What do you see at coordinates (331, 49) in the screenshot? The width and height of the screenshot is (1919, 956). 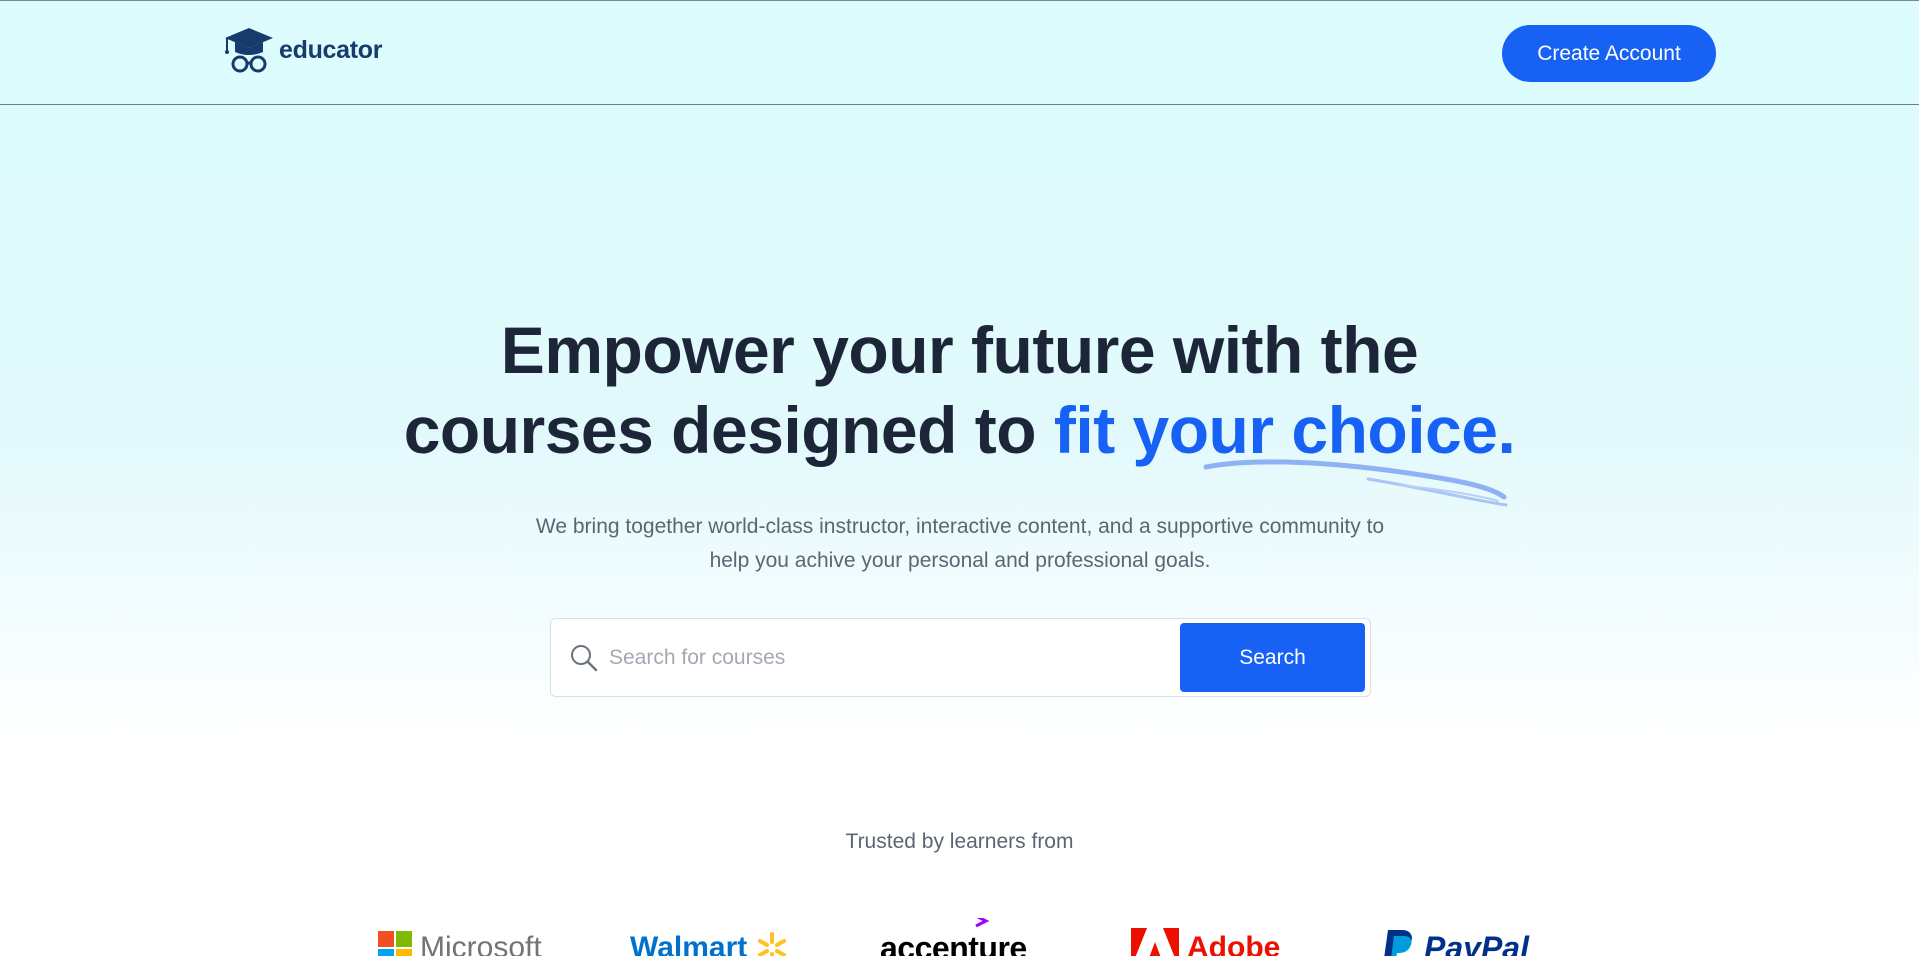 I see `logo-text: educator` at bounding box center [331, 49].